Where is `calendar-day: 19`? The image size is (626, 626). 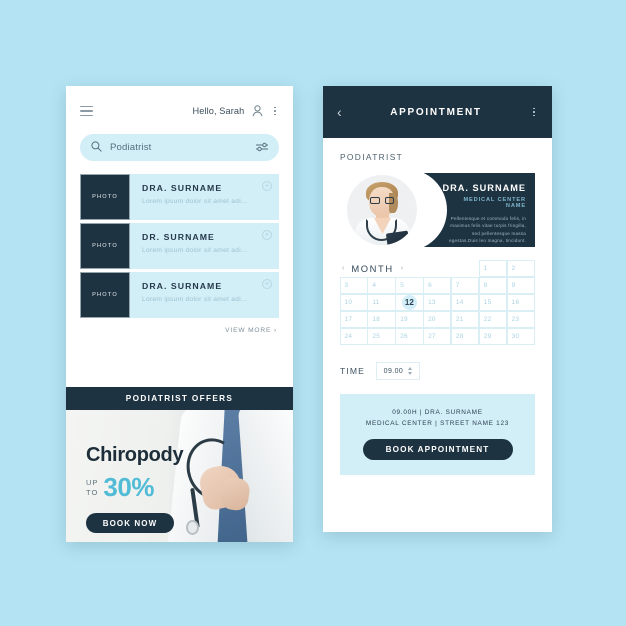 calendar-day: 19 is located at coordinates (409, 319).